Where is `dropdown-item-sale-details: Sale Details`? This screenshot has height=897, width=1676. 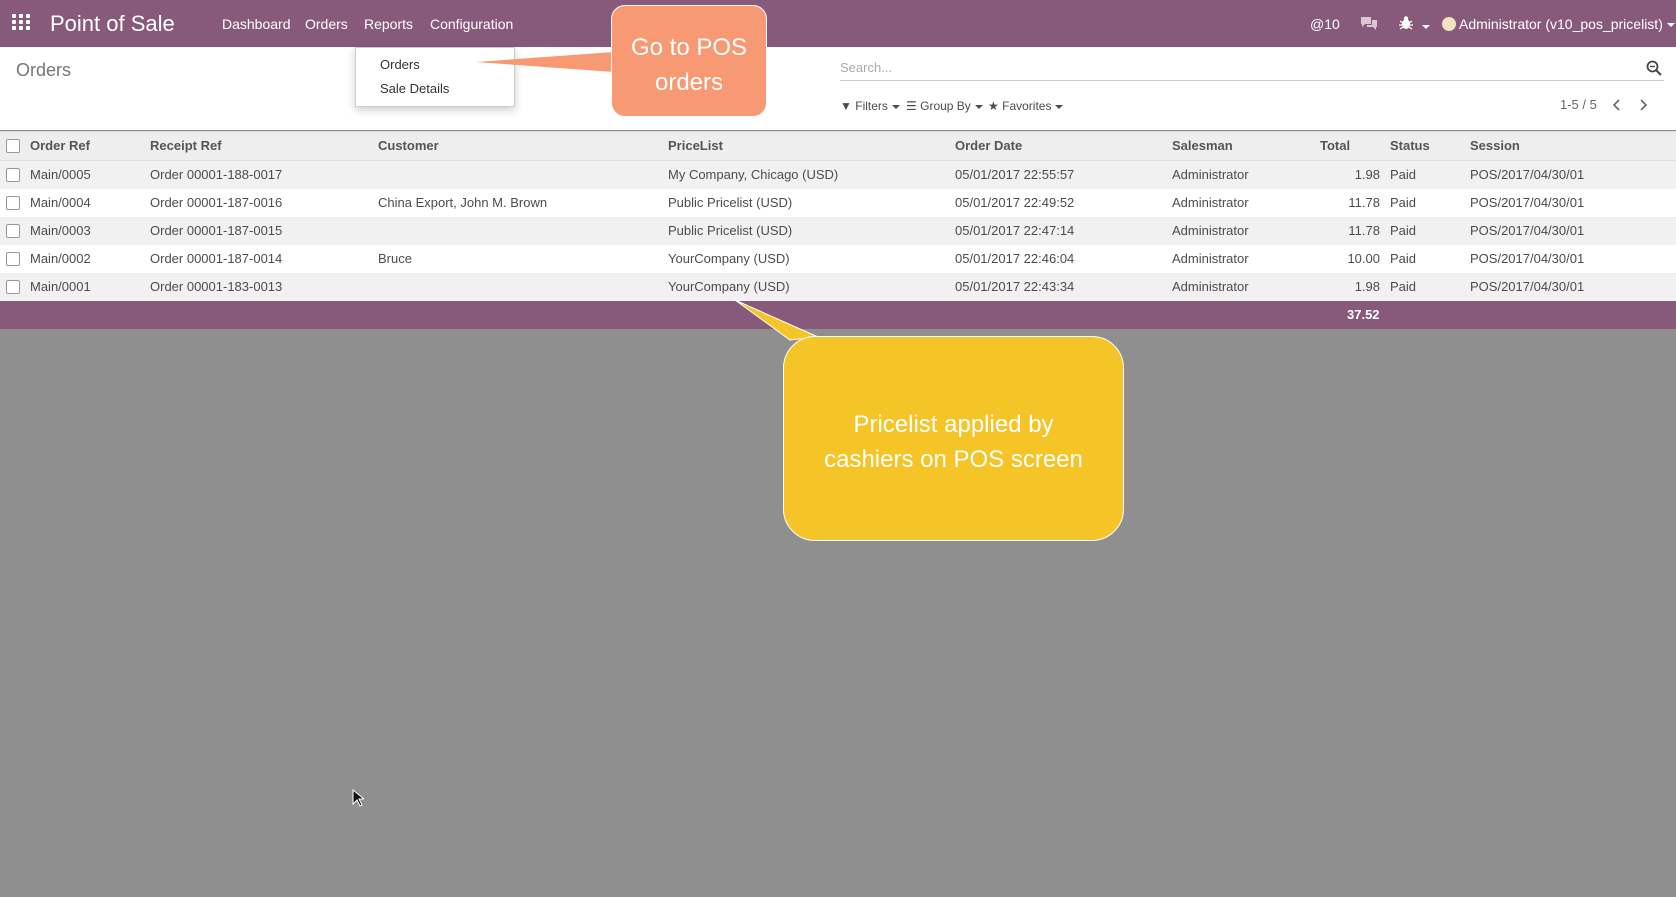
dropdown-item-sale-details: Sale Details is located at coordinates (414, 88).